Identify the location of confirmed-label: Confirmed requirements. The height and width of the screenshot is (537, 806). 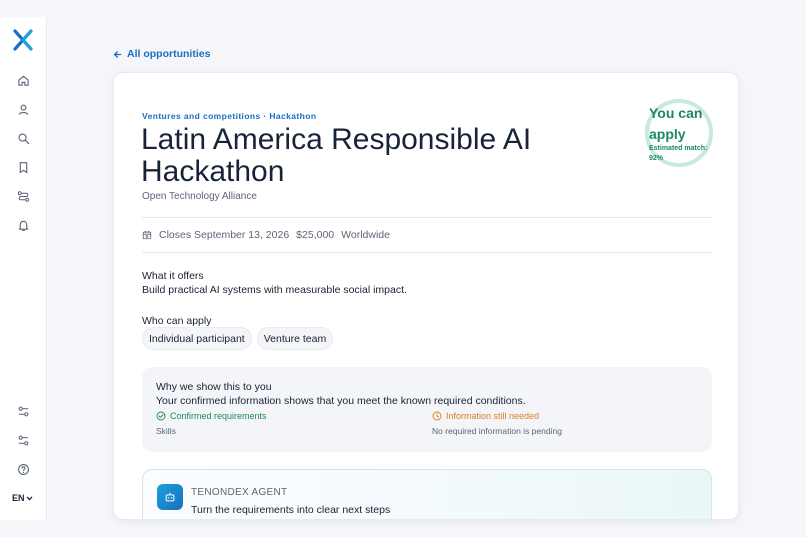
(218, 415).